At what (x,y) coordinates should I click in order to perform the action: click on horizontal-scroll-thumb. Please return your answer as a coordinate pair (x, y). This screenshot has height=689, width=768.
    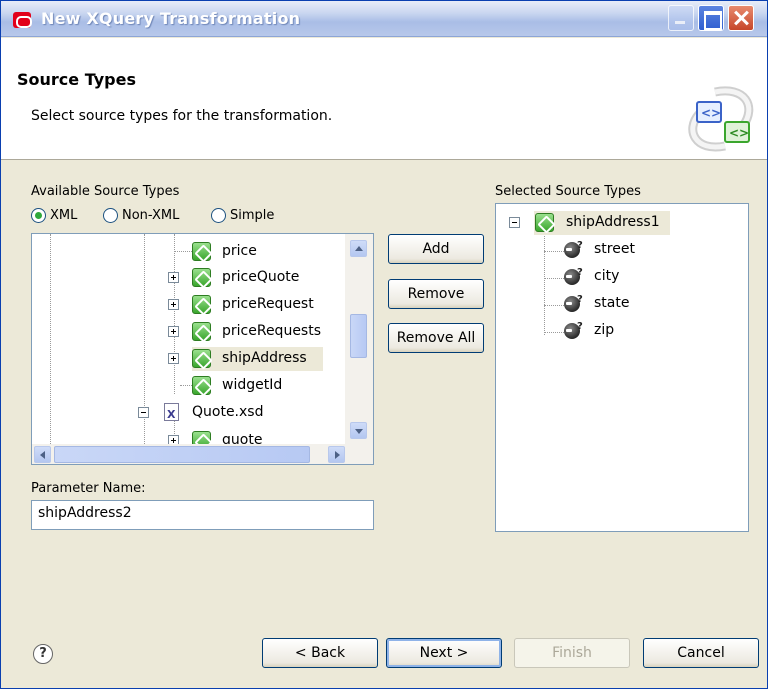
    Looking at the image, I should click on (182, 454).